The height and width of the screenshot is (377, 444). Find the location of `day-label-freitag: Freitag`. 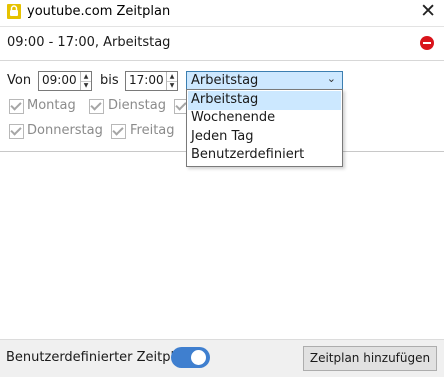

day-label-freitag: Freitag is located at coordinates (152, 130).